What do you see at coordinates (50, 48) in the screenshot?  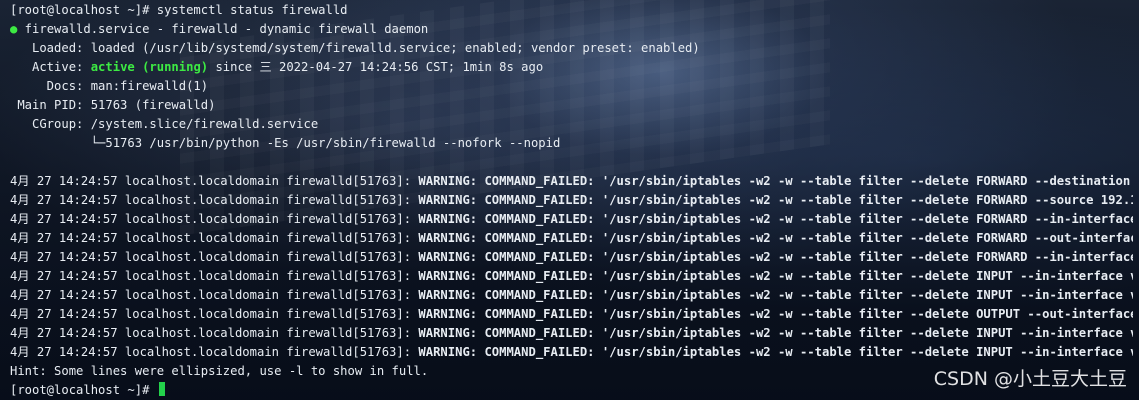 I see `loaded-label: Loaded:` at bounding box center [50, 48].